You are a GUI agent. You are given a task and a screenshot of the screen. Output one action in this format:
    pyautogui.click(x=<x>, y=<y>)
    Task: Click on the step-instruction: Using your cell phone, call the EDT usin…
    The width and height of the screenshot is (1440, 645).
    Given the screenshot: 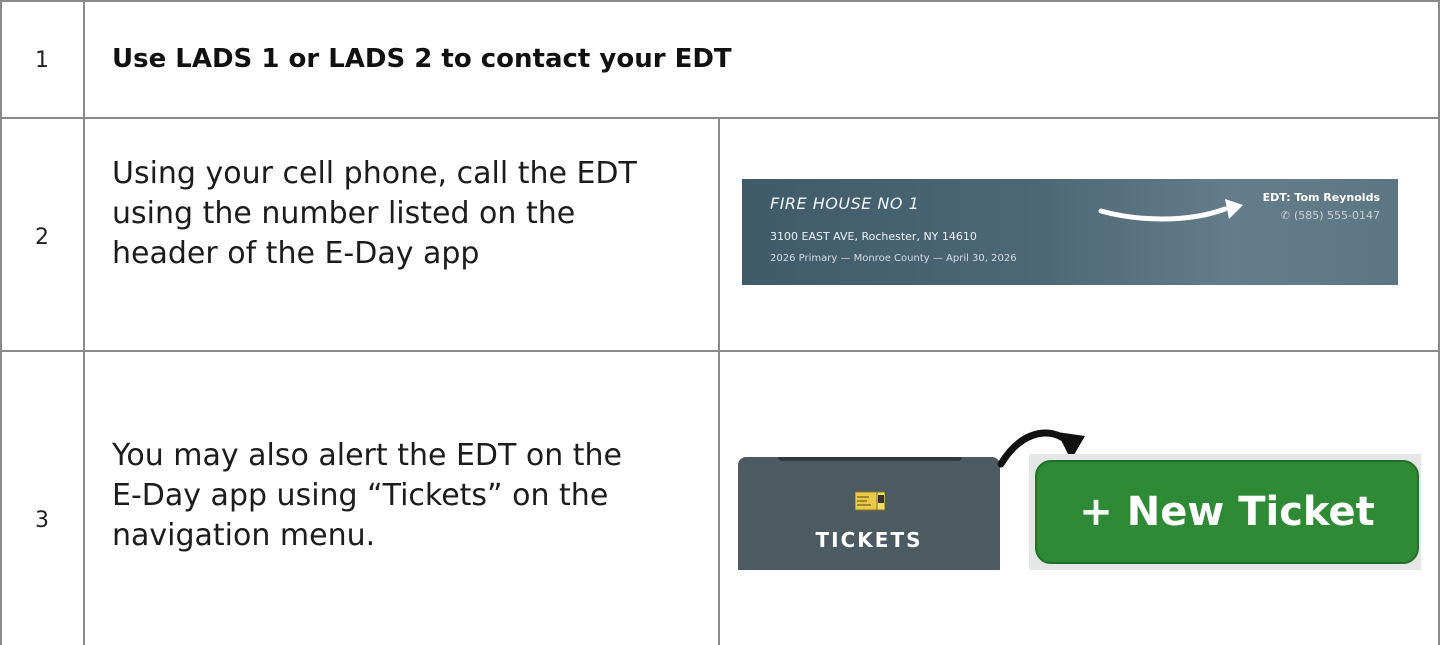 What is the action you would take?
    pyautogui.click(x=374, y=214)
    